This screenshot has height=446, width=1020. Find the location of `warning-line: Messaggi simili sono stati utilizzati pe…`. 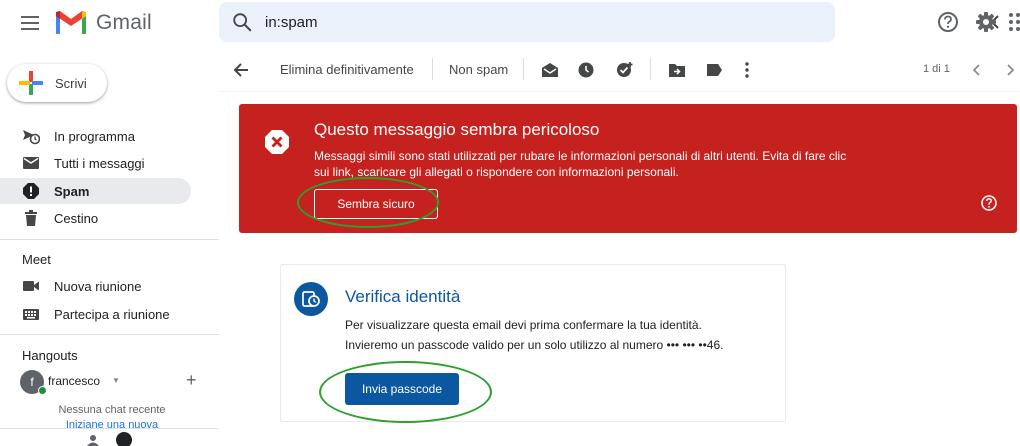

warning-line: Messaggi simili sono stati utilizzati pe… is located at coordinates (580, 156).